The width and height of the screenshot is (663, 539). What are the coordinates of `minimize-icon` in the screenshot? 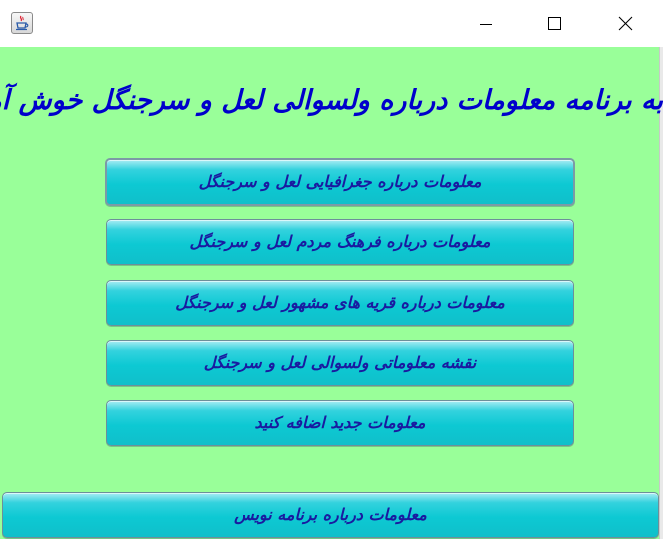 It's located at (486, 24).